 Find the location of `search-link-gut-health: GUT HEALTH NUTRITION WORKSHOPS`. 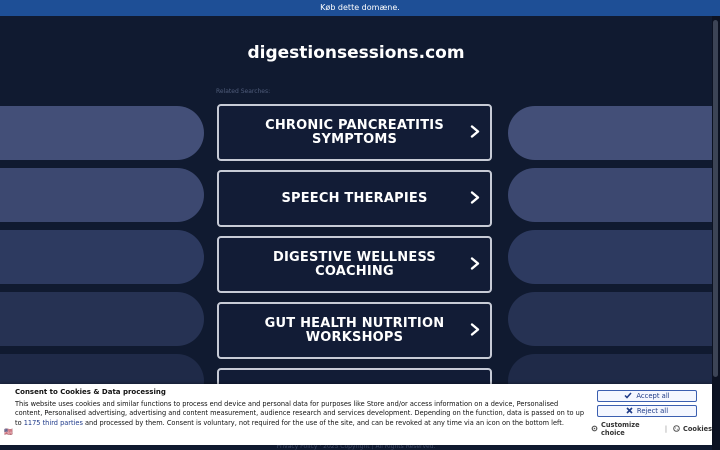

search-link-gut-health: GUT HEALTH NUTRITION WORKSHOPS is located at coordinates (354, 330).